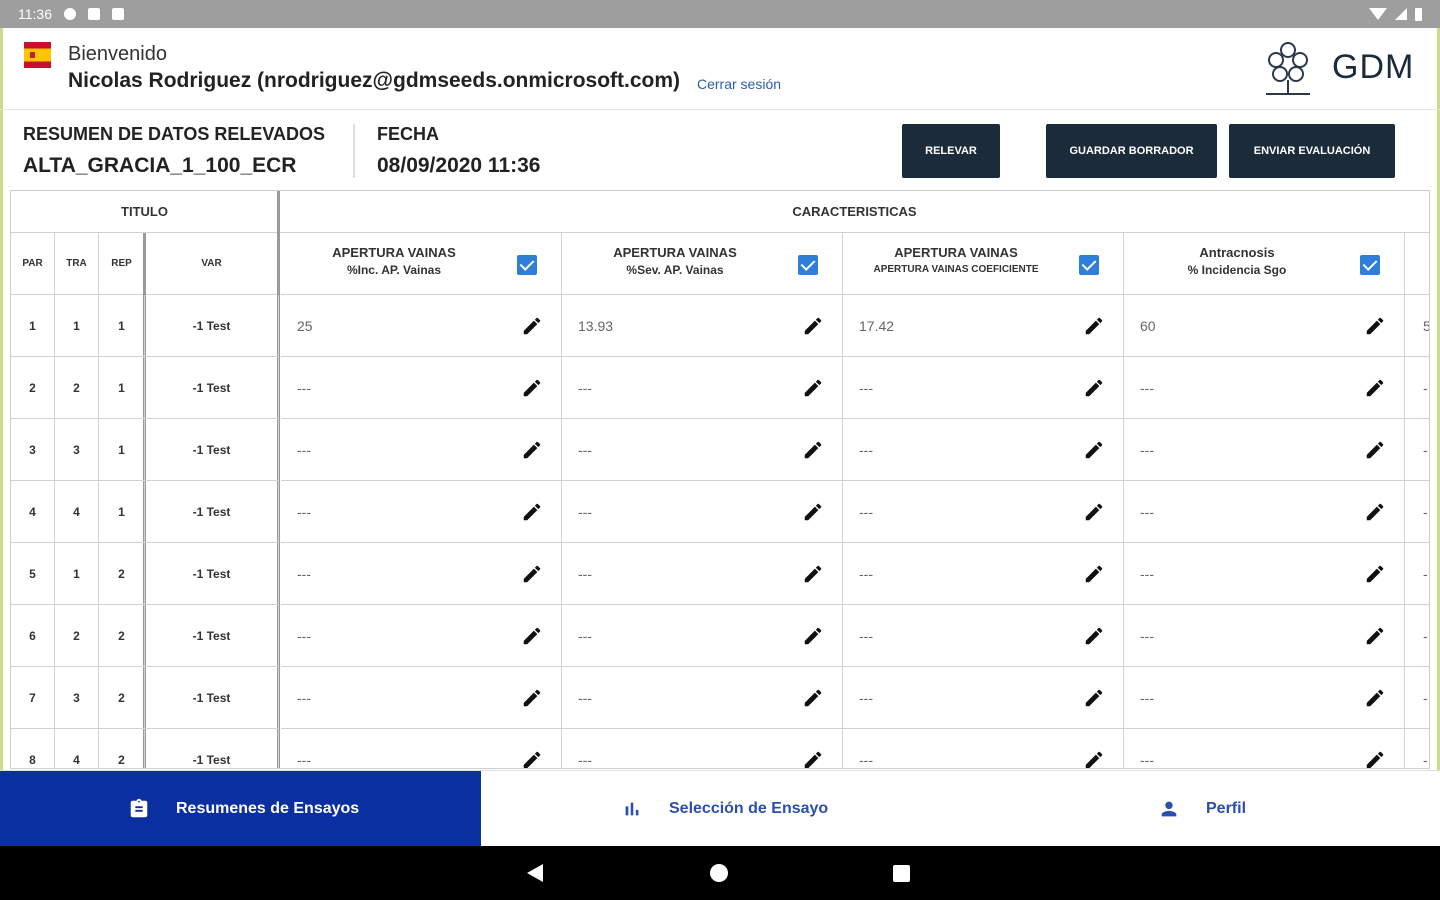 The width and height of the screenshot is (1440, 900). I want to click on value-cell: 17.42, so click(983, 326).